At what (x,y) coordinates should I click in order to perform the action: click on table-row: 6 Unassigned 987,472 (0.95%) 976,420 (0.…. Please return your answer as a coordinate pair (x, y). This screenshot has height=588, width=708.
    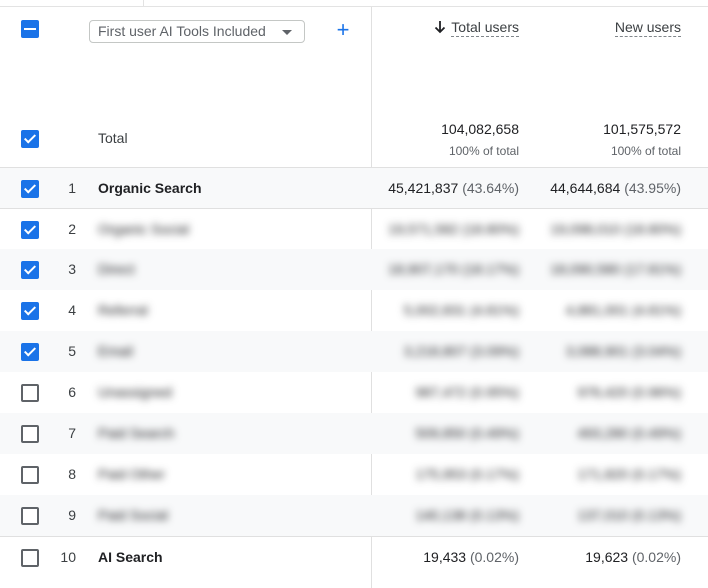
    Looking at the image, I should click on (354, 392).